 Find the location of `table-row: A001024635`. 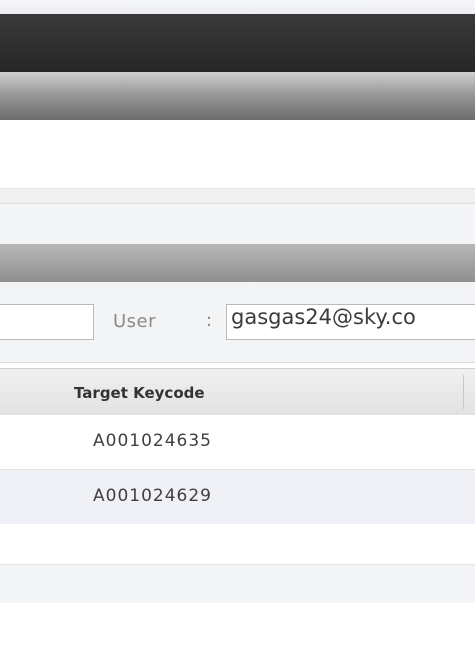

table-row: A001024635 is located at coordinates (237, 442).